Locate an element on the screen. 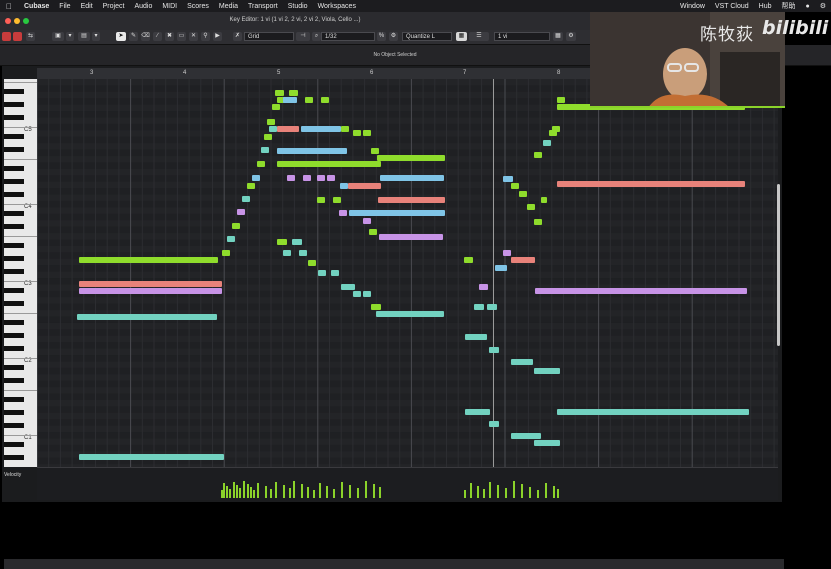 The image size is (831, 569). menu-transport: Transport is located at coordinates (263, 6).